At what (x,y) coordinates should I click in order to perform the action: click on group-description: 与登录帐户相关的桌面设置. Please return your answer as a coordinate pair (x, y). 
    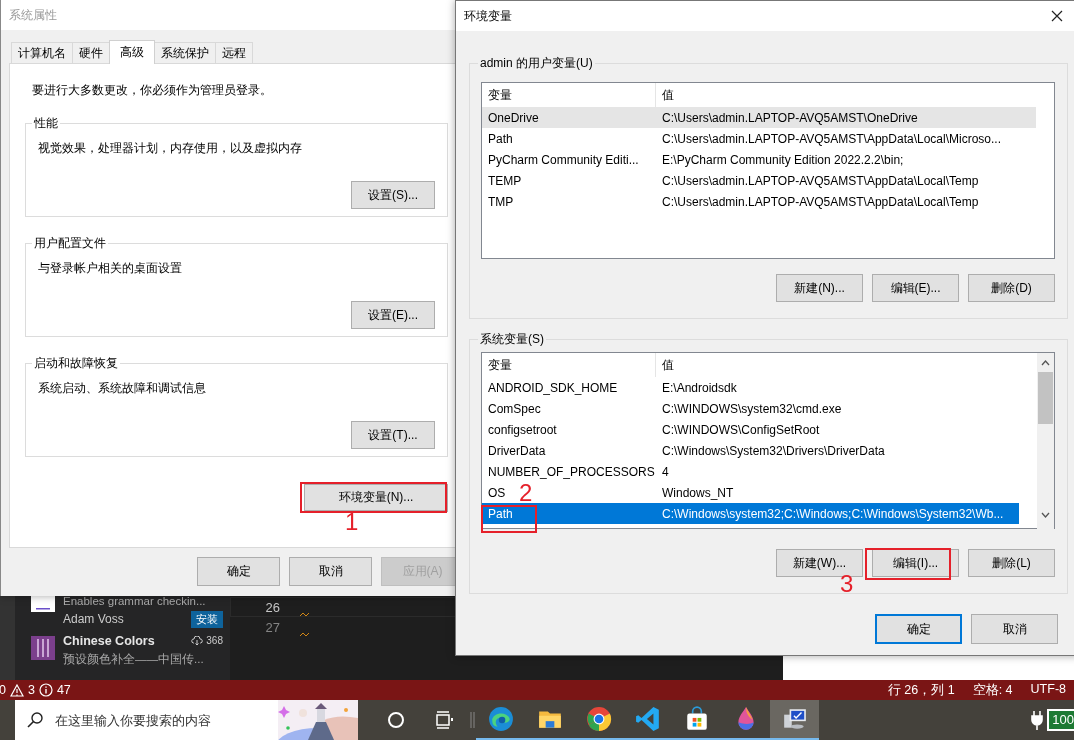
    Looking at the image, I should click on (110, 267).